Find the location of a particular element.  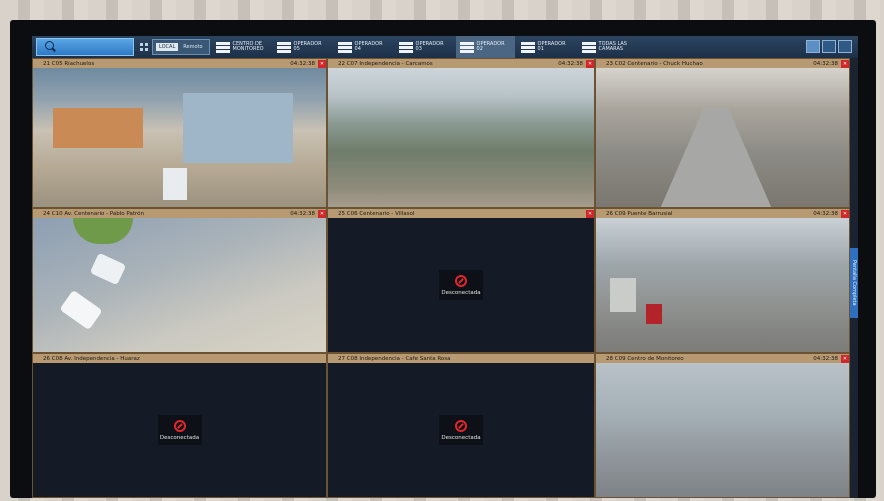

camera-name: 26 C09 Puente Barrusial is located at coordinates (639, 213).